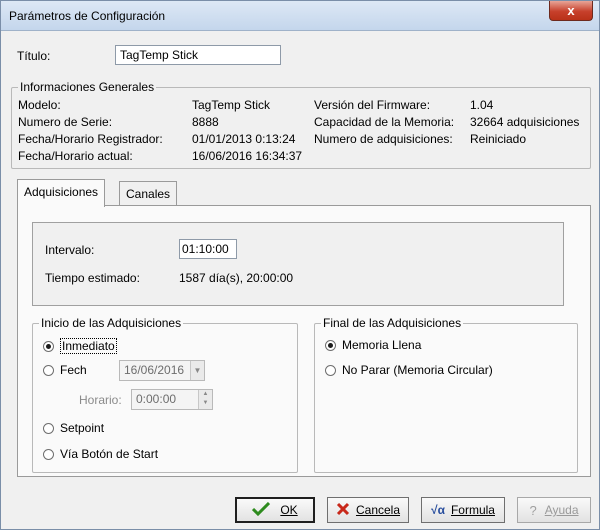 The height and width of the screenshot is (530, 600). I want to click on close-icon: x, so click(571, 10).